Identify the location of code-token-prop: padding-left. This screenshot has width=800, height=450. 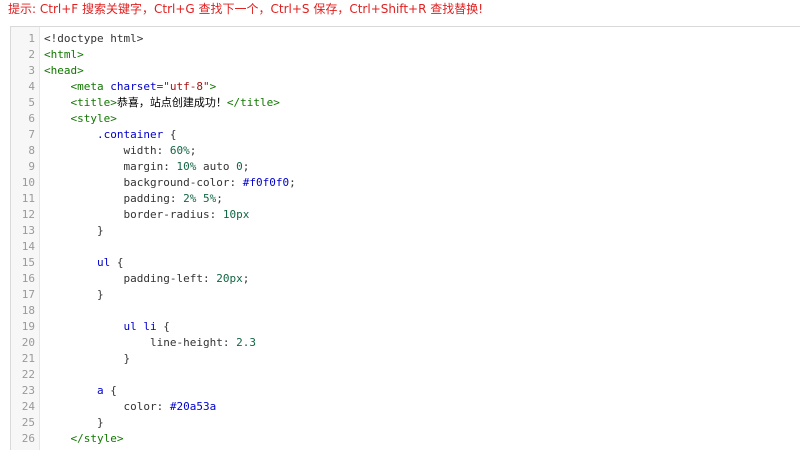
(163, 278).